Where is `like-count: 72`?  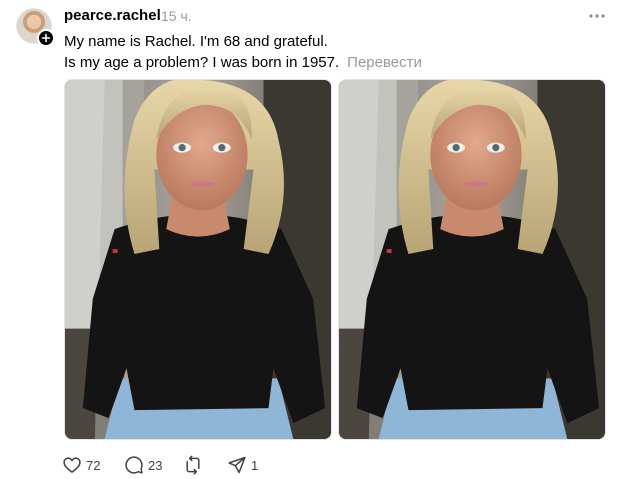 like-count: 72 is located at coordinates (93, 465).